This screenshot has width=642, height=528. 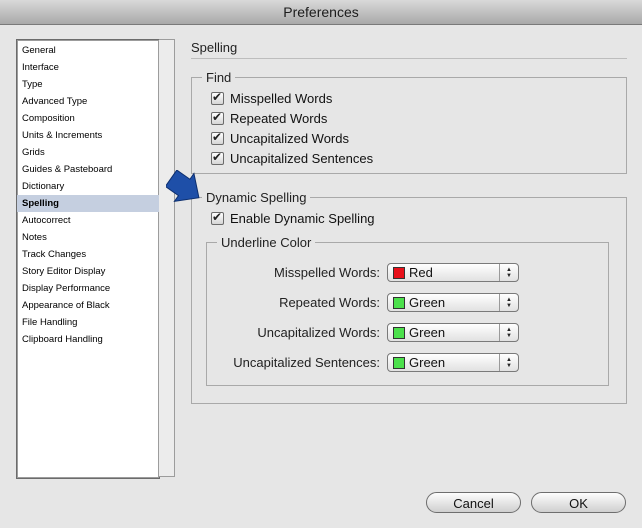 What do you see at coordinates (88, 339) in the screenshot?
I see `sidebar-item-clipboard-handling: Clipboard Handling` at bounding box center [88, 339].